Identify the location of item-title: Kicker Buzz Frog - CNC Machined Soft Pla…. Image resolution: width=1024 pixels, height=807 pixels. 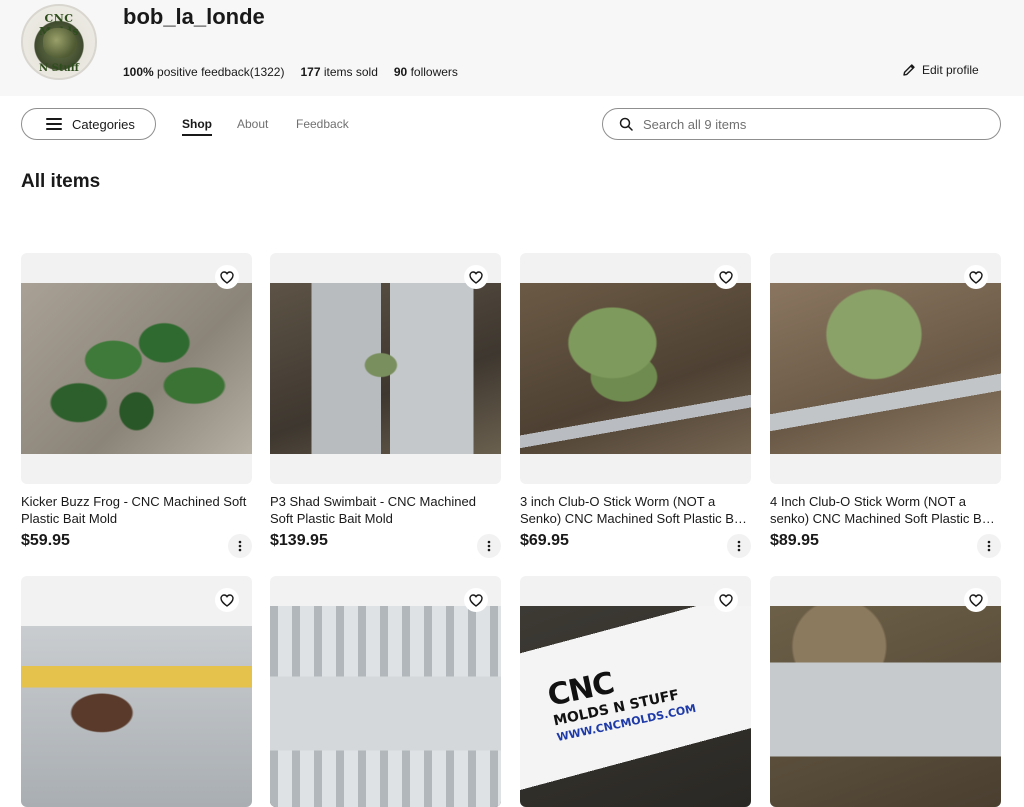
(136, 510).